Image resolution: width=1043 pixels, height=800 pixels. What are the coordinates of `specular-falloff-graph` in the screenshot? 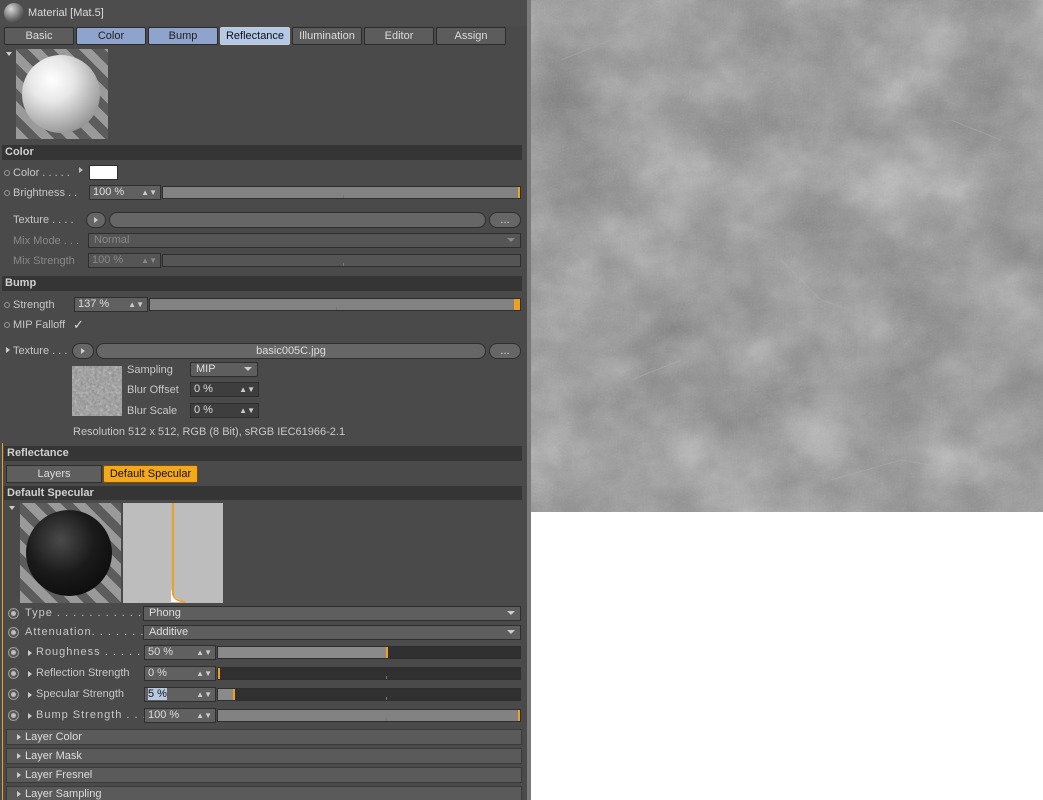 It's located at (173, 553).